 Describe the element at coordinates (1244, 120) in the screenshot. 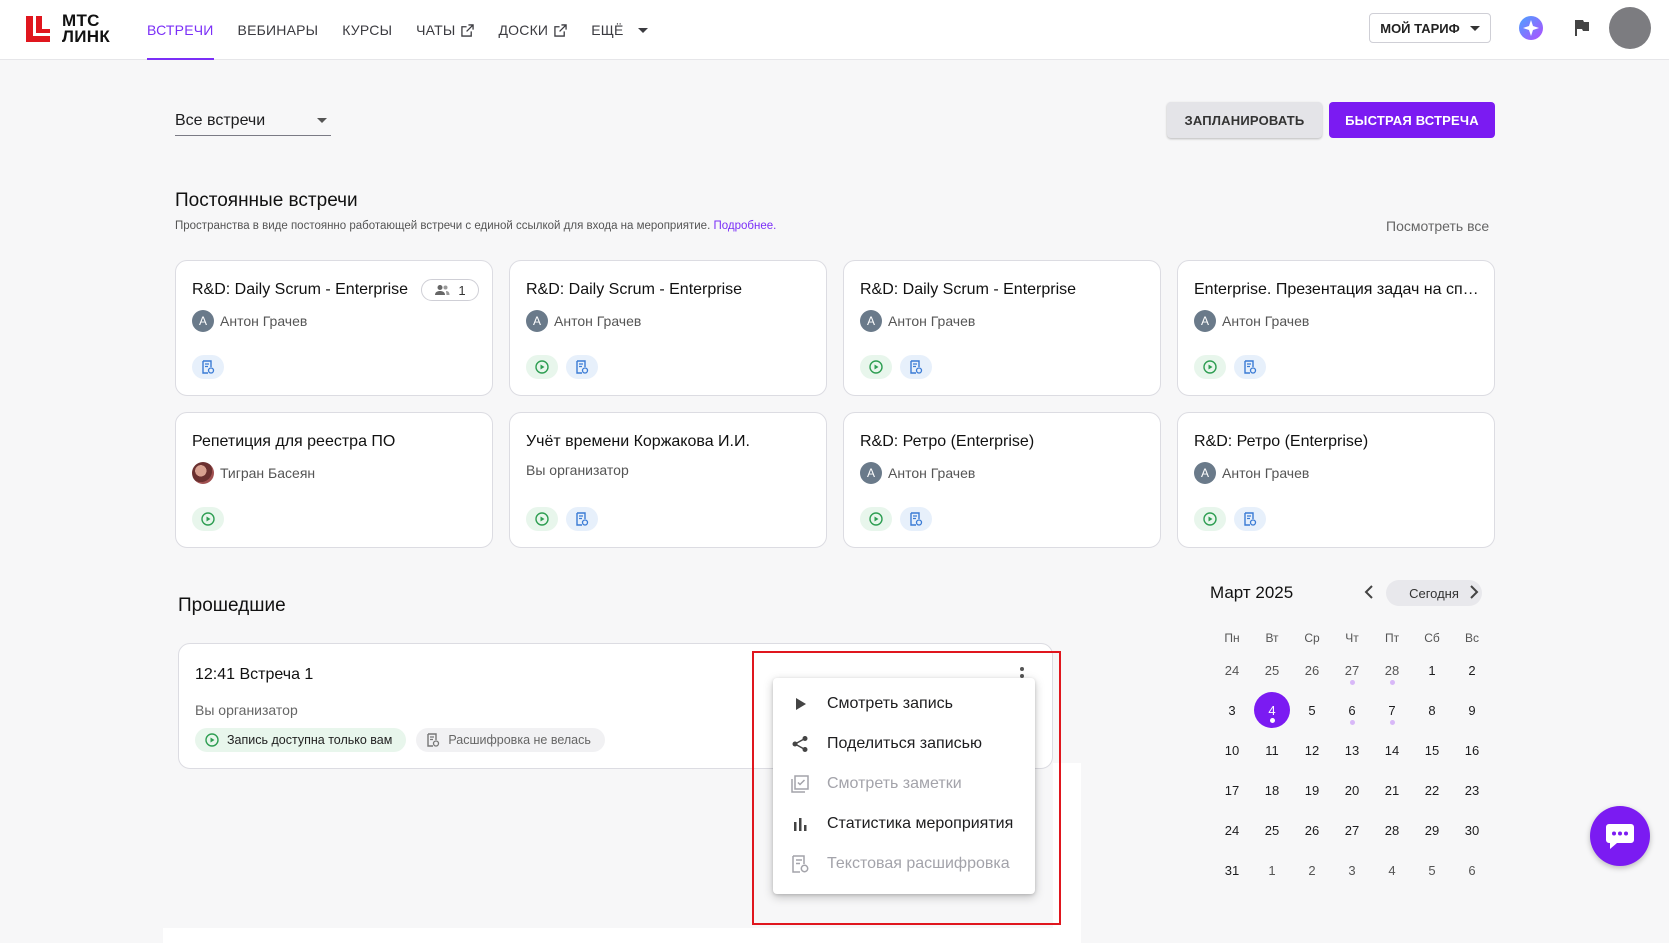

I see `schedule-button: ЗАПЛАНИРОВАТЬ` at that location.